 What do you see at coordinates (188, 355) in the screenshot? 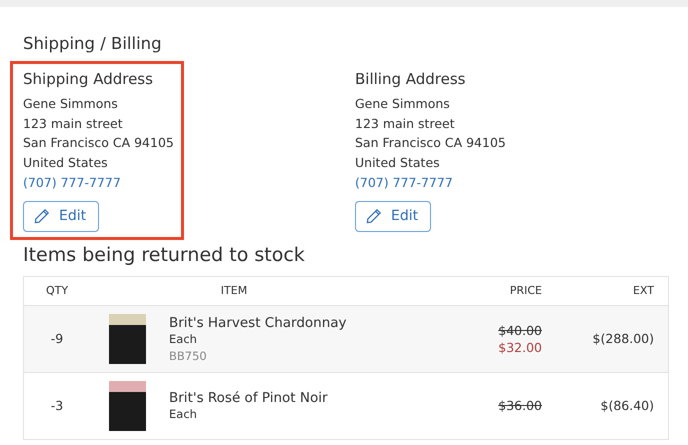
I see `sku-label: BB750` at bounding box center [188, 355].